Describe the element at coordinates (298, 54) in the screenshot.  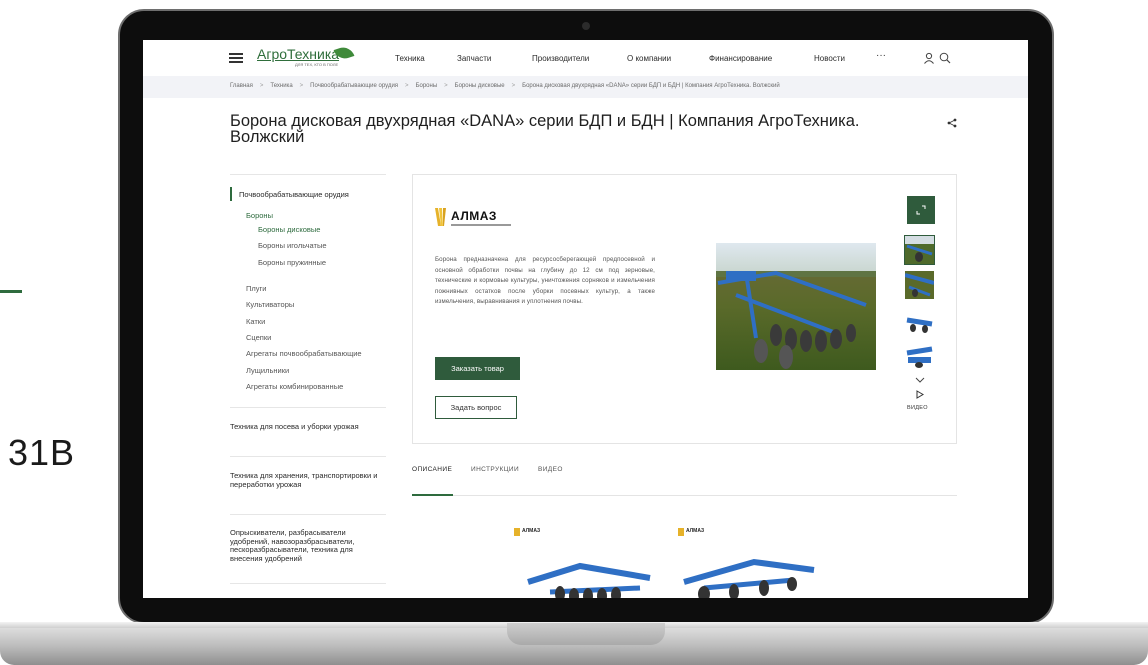
I see `logo-name: АгроТехника` at that location.